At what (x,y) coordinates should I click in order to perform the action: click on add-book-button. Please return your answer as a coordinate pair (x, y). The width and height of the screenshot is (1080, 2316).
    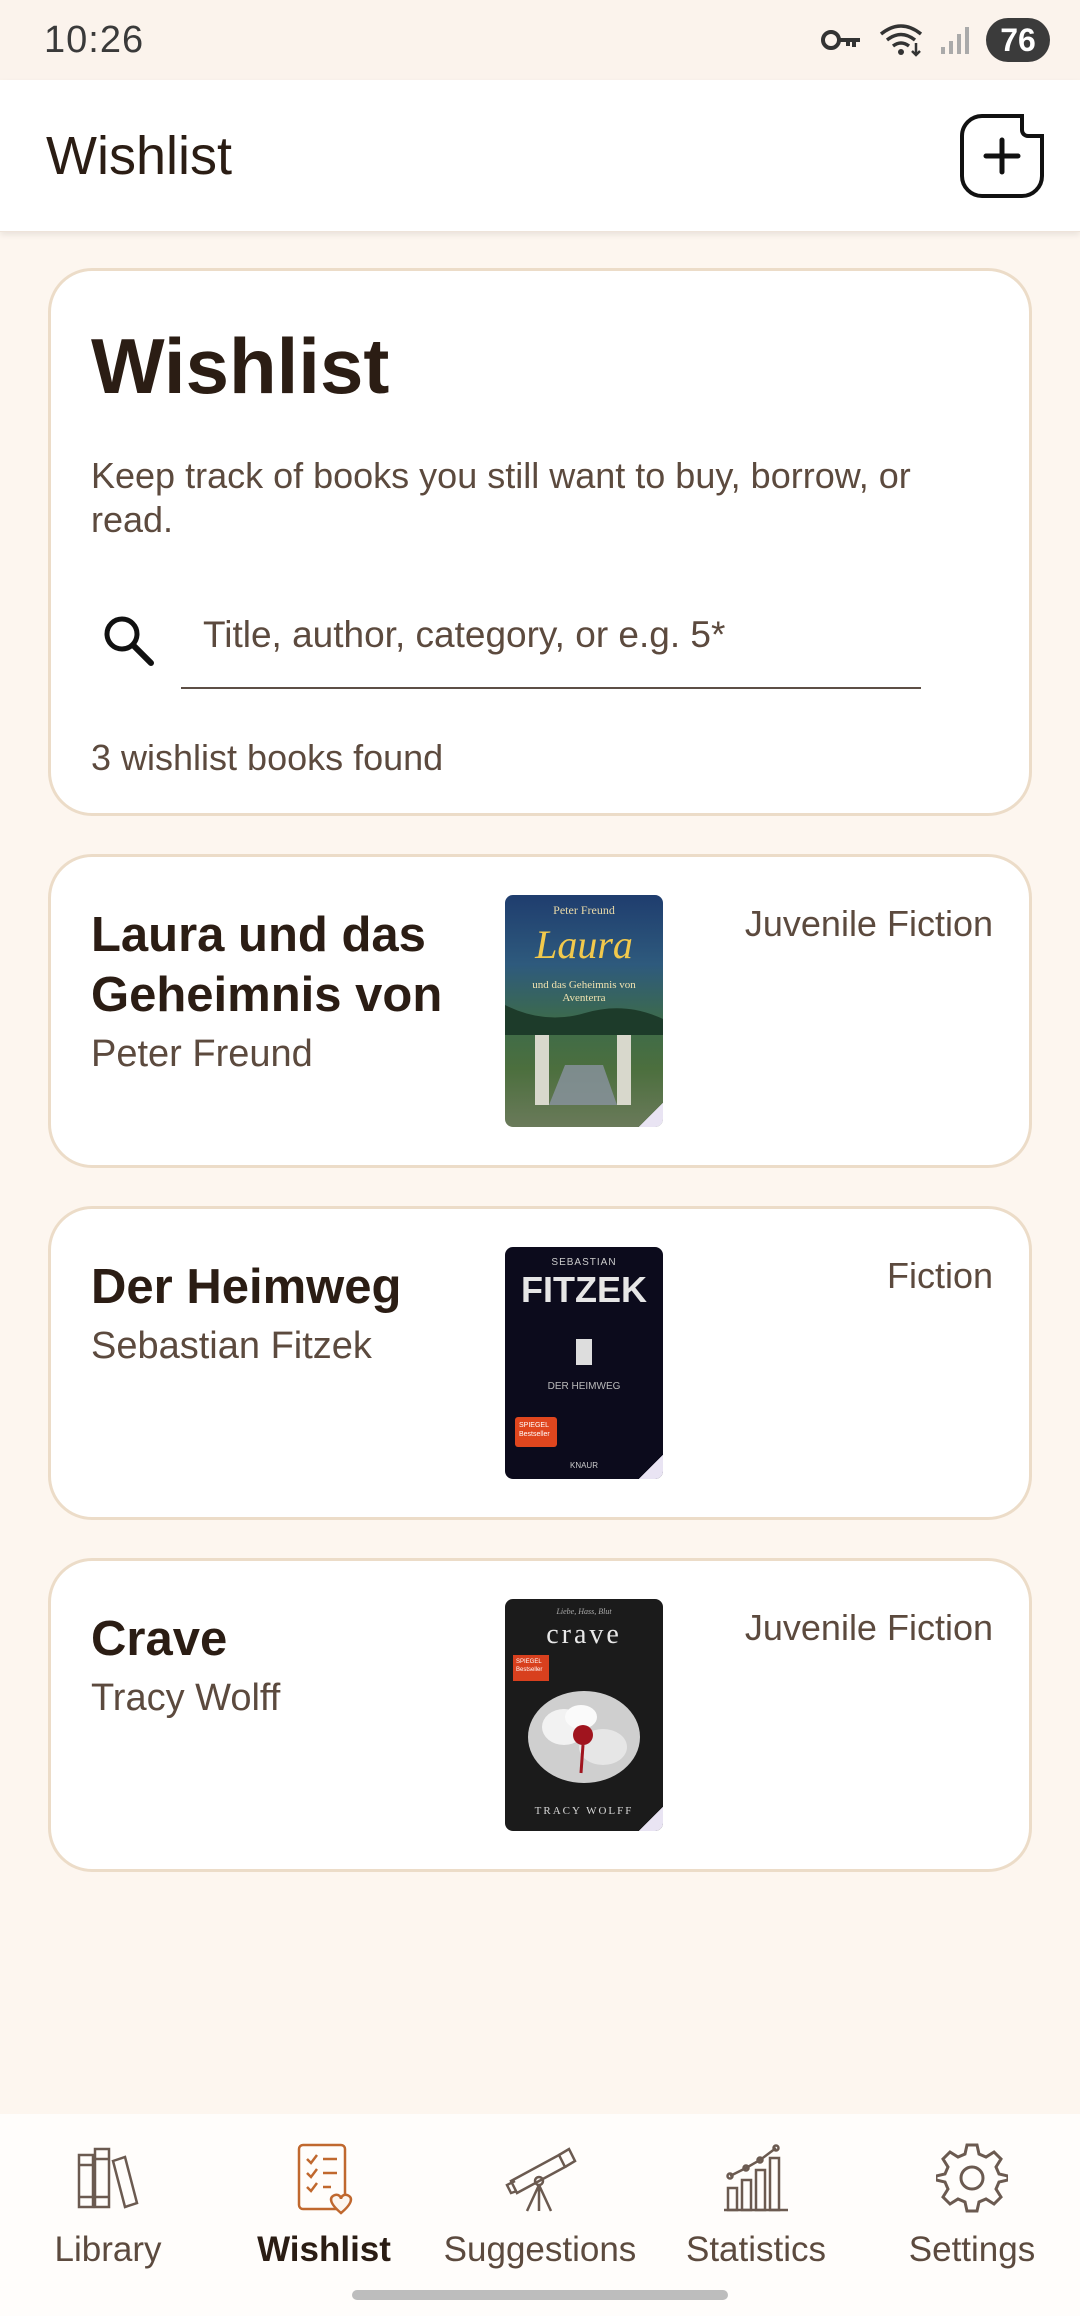
    Looking at the image, I should click on (1002, 155).